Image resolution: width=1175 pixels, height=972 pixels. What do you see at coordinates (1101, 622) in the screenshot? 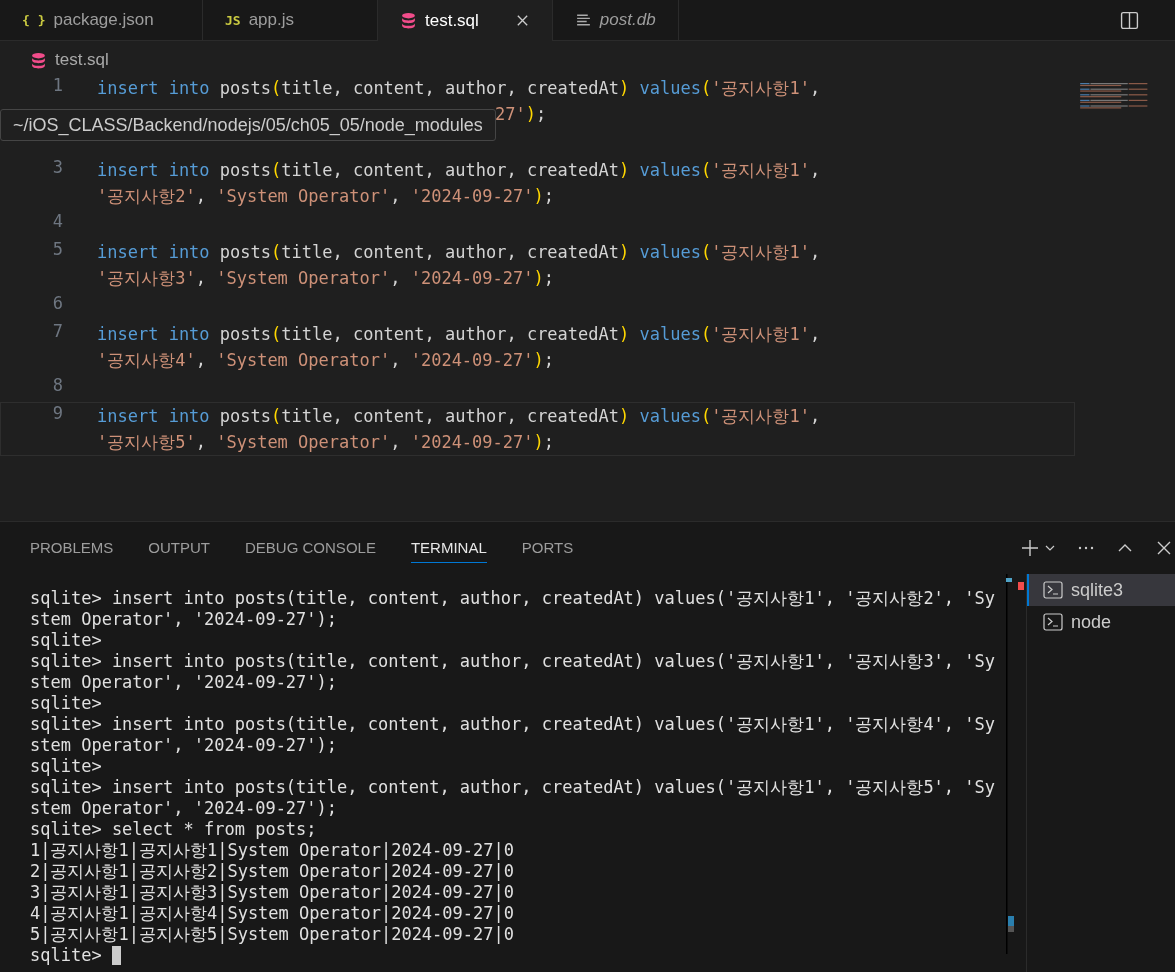
I see `terminal-list-item: node` at bounding box center [1101, 622].